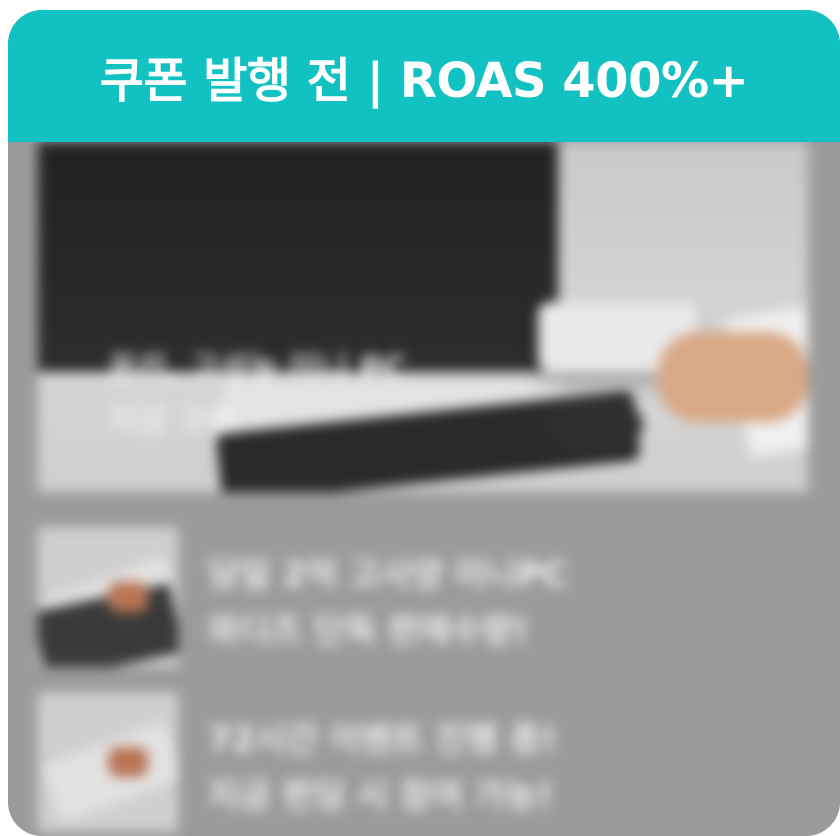 This screenshot has height=836, width=840. What do you see at coordinates (424, 81) in the screenshot?
I see `header-title: 쿠폰 발행 전 | ROAS 400%+` at bounding box center [424, 81].